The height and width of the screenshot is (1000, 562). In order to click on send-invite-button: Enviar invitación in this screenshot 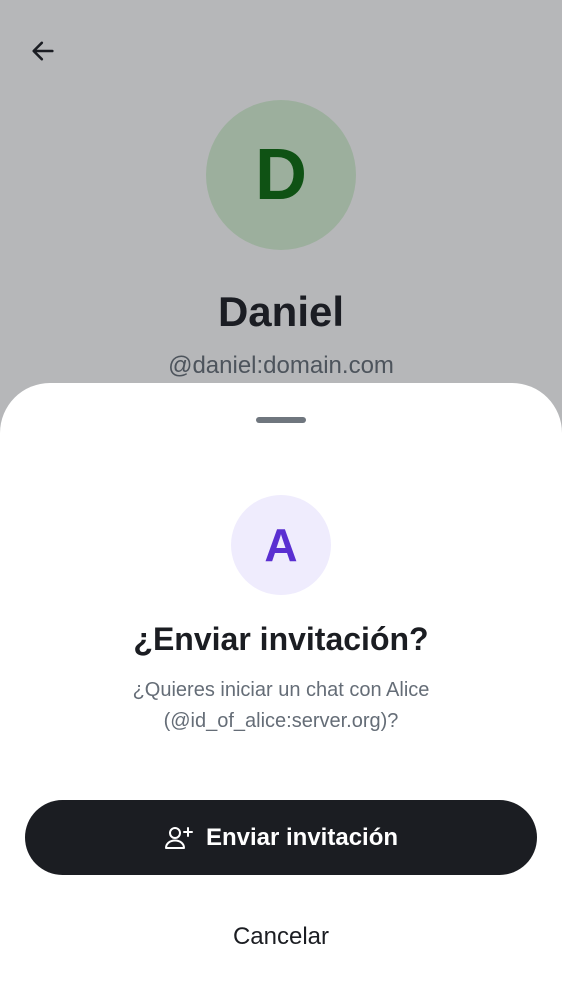, I will do `click(281, 837)`.